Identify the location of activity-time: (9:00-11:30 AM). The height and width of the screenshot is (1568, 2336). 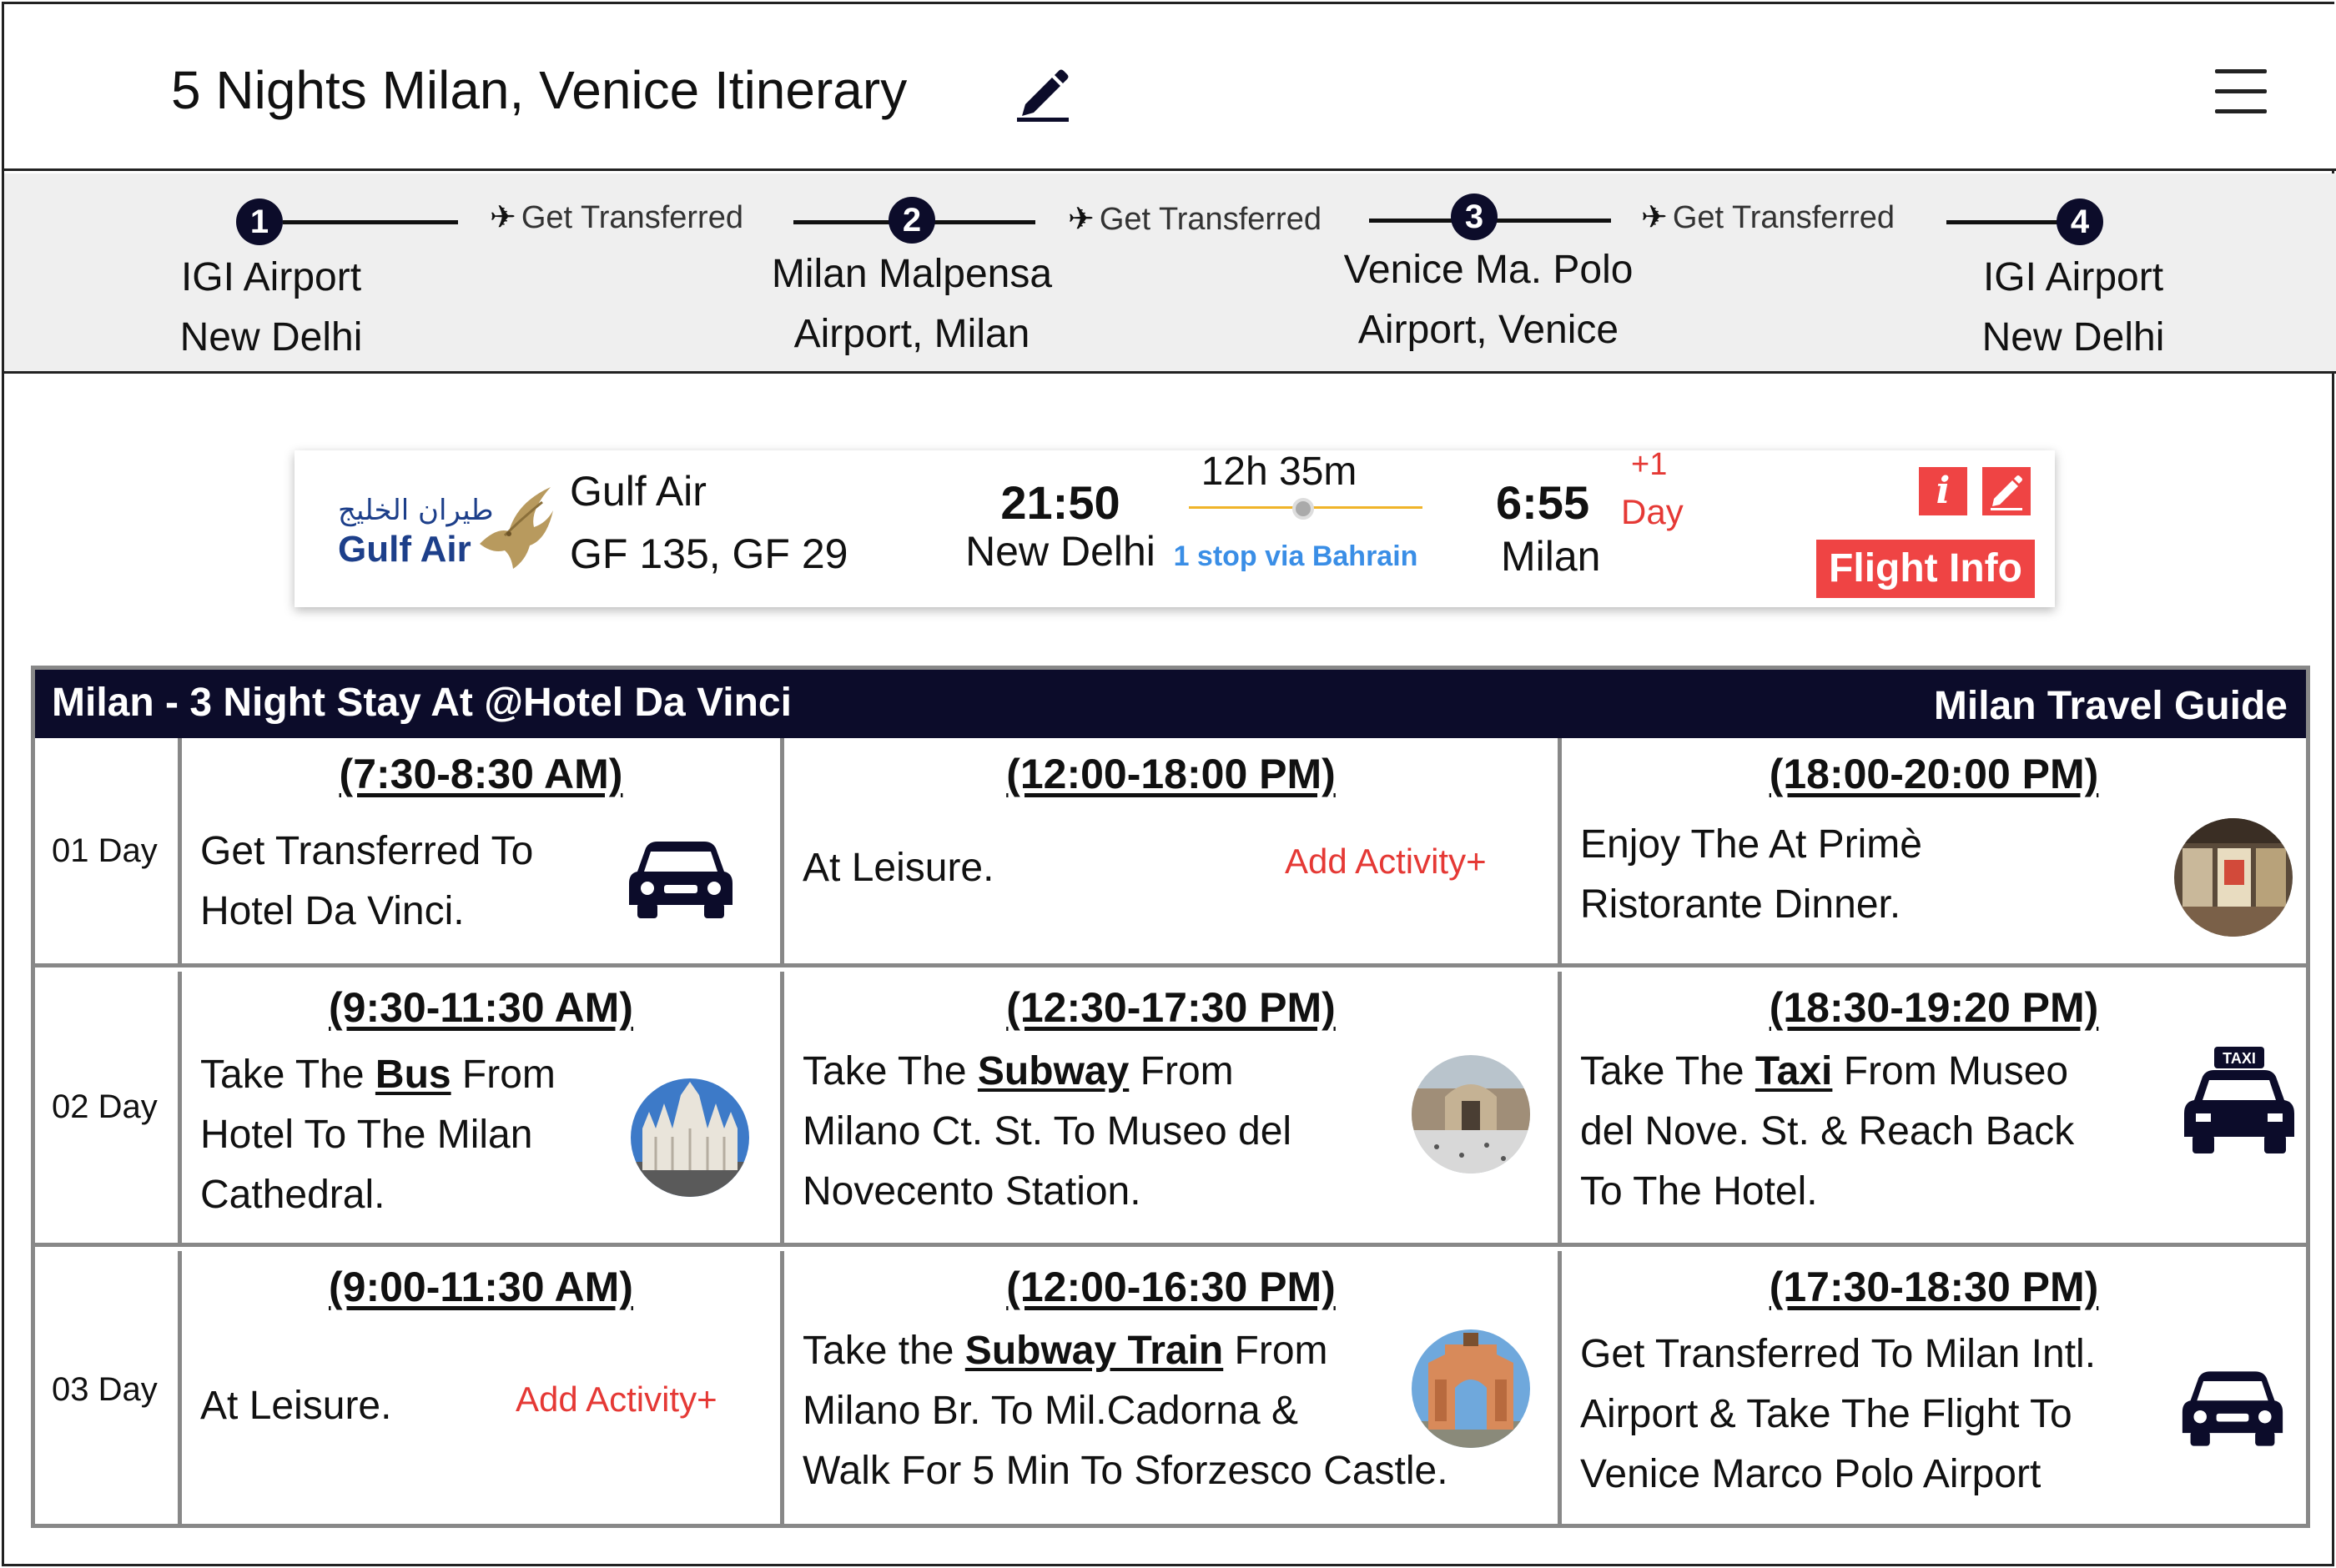
(481, 1287).